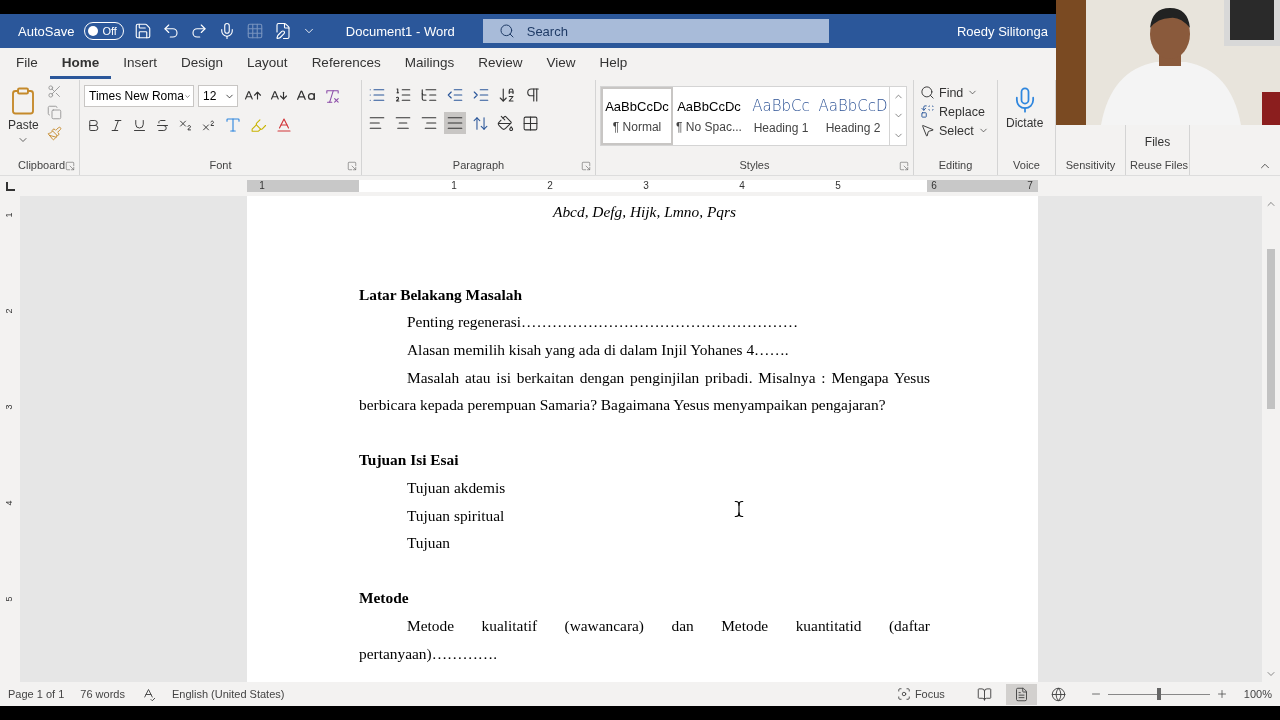 The height and width of the screenshot is (720, 1280). Describe the element at coordinates (185, 125) in the screenshot. I see `subscript-icon` at that location.